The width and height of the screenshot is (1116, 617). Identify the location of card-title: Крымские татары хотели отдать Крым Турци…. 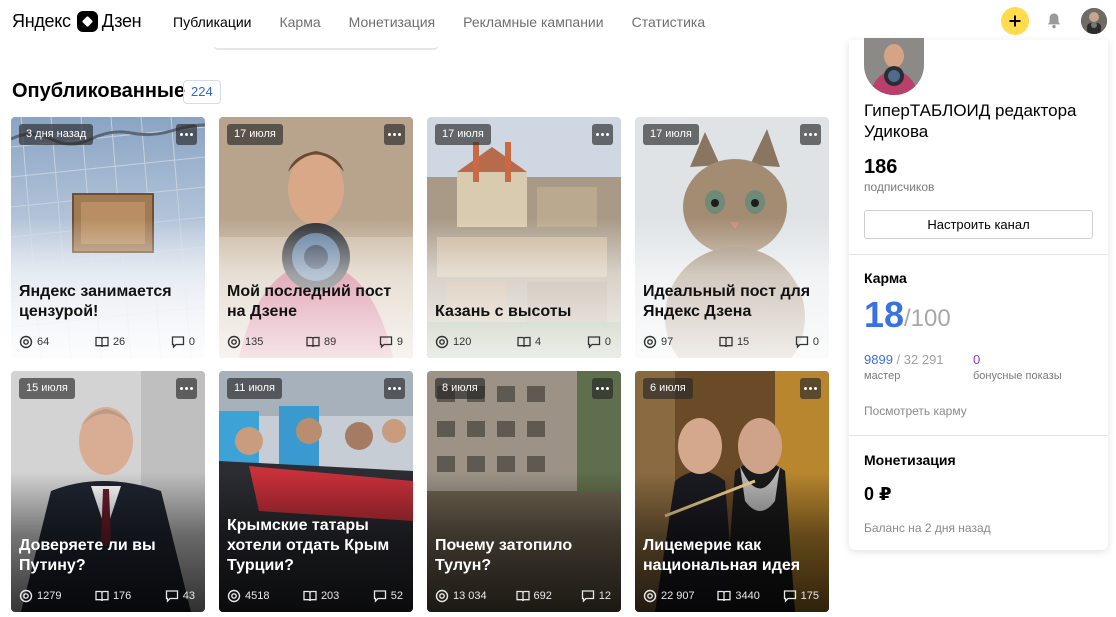
(316, 546).